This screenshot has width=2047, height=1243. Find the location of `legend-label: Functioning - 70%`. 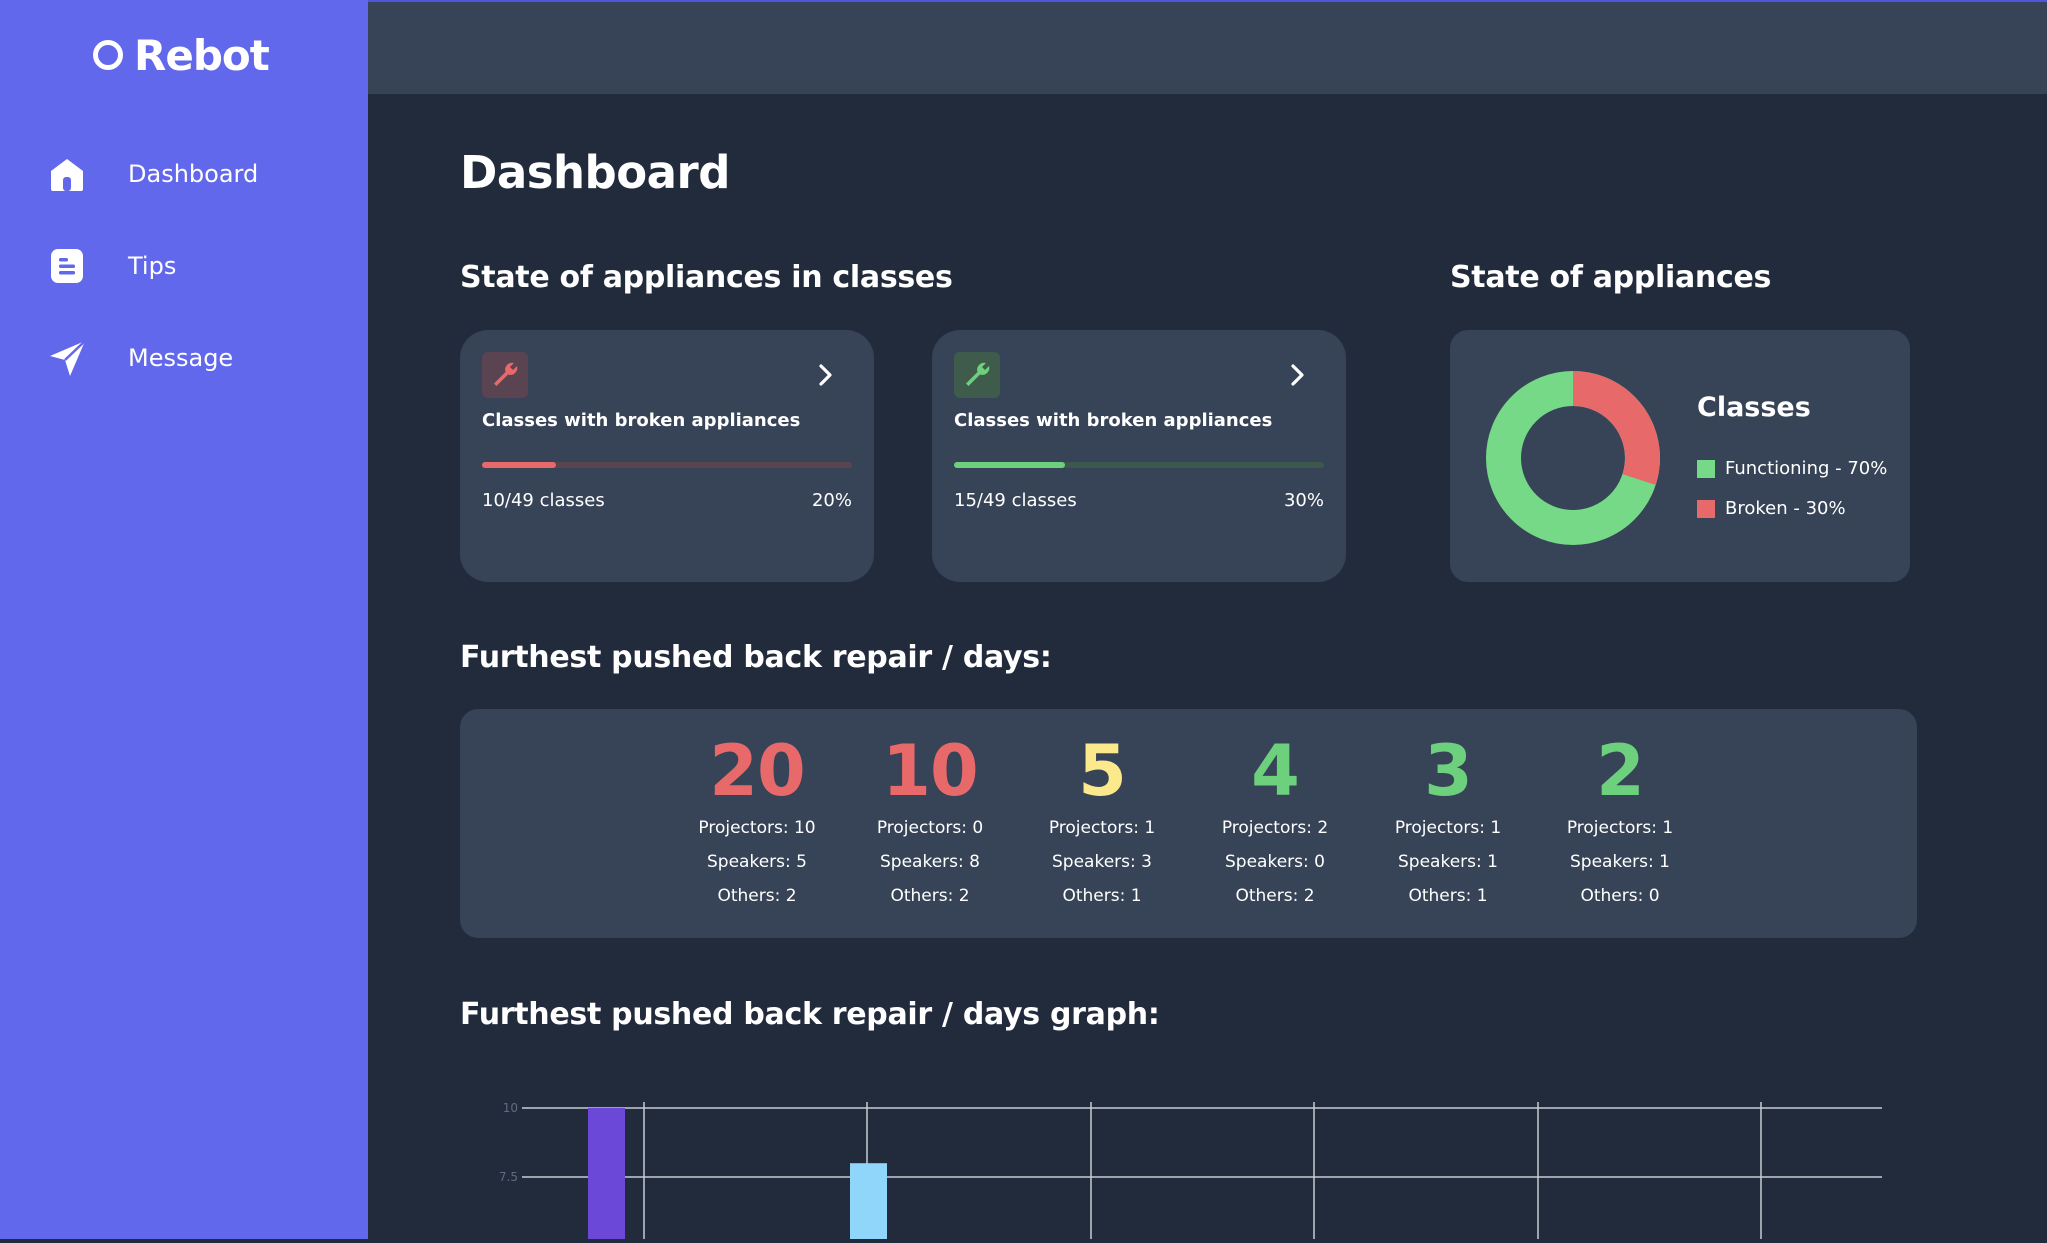

legend-label: Functioning - 70% is located at coordinates (1806, 468).